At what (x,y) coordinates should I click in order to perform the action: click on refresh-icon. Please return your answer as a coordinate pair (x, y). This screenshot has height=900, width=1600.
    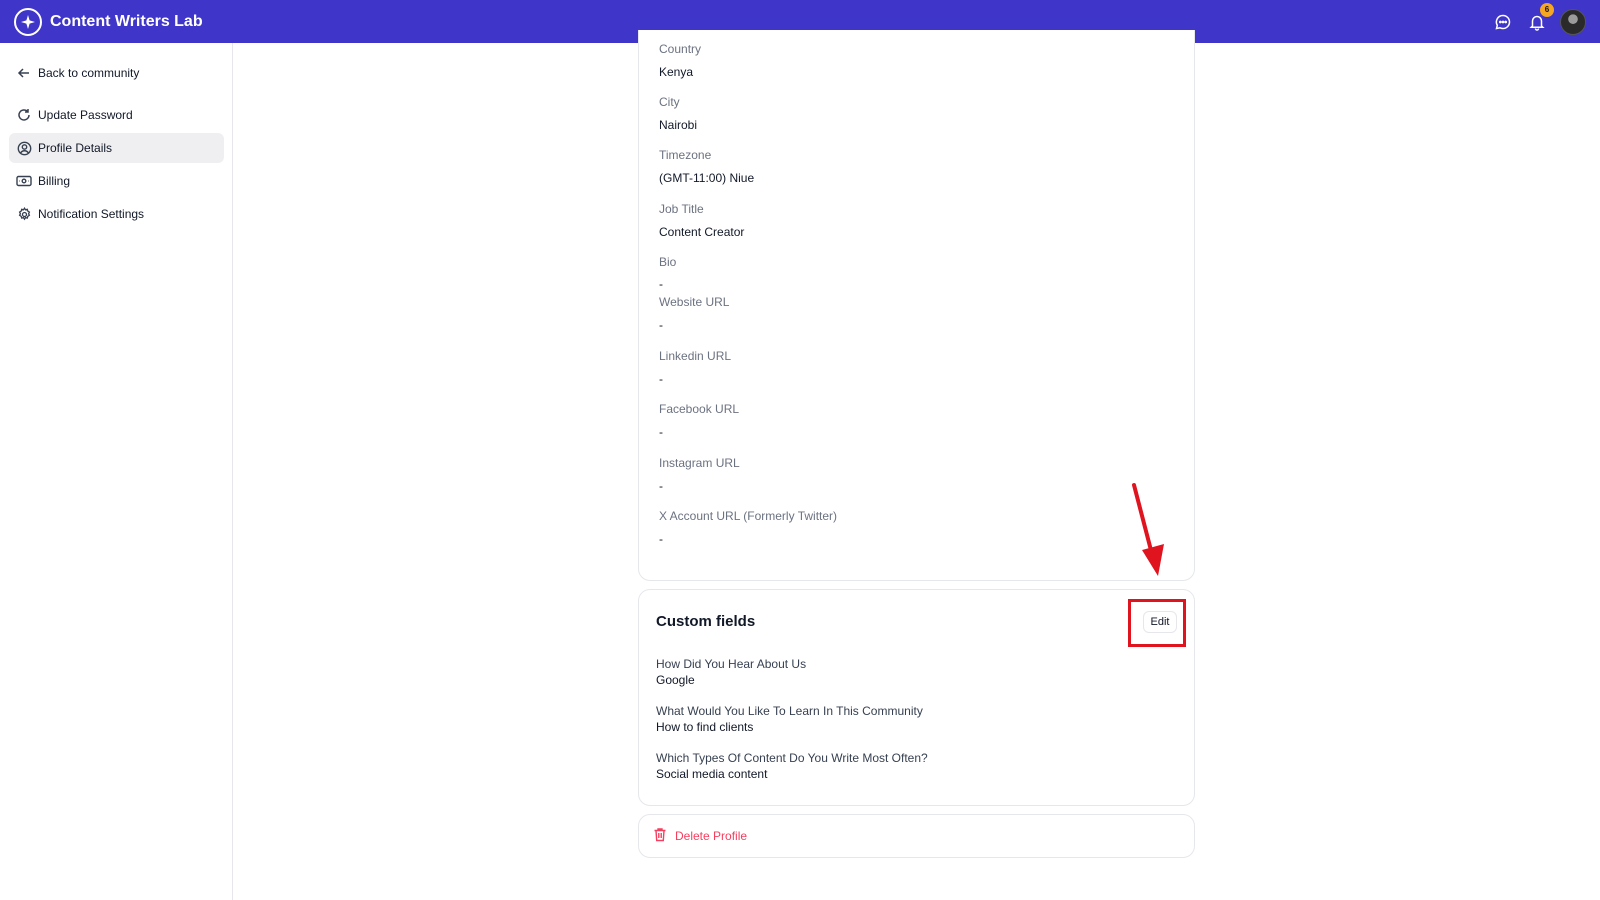
    Looking at the image, I should click on (24, 115).